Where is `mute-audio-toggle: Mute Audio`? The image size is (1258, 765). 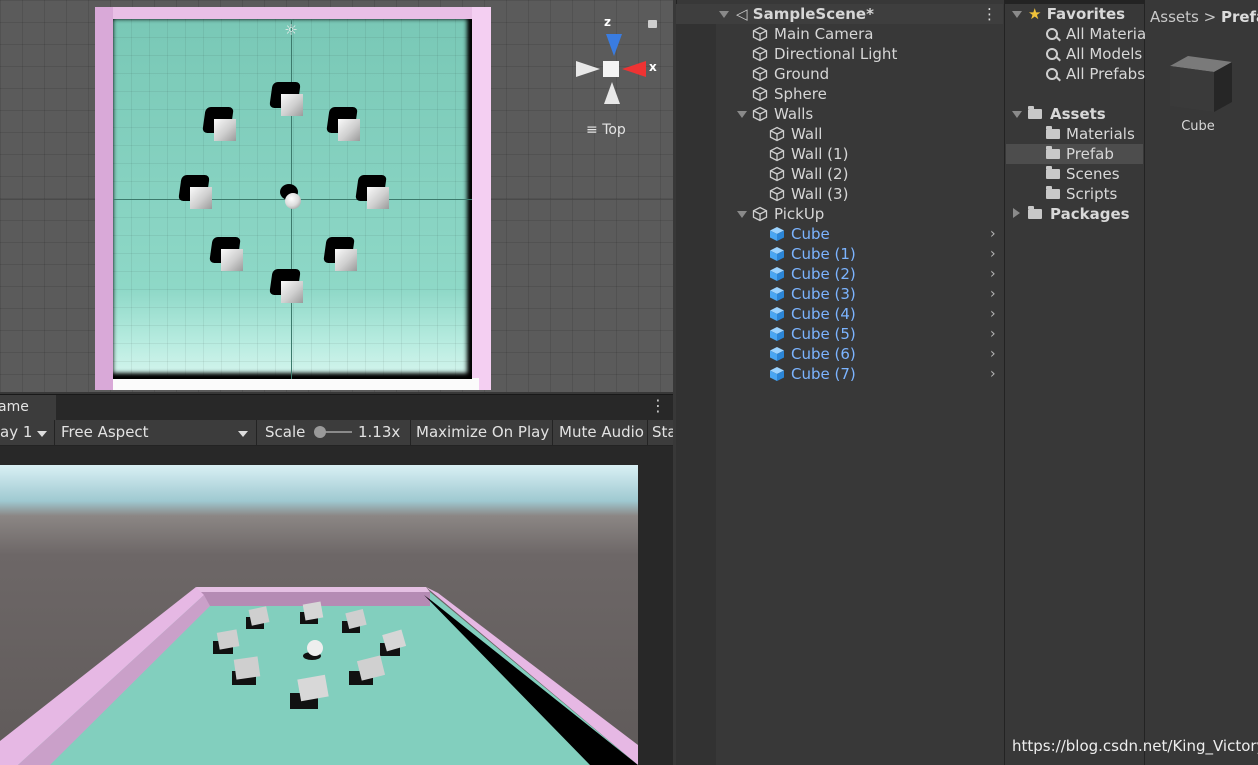
mute-audio-toggle: Mute Audio is located at coordinates (601, 432).